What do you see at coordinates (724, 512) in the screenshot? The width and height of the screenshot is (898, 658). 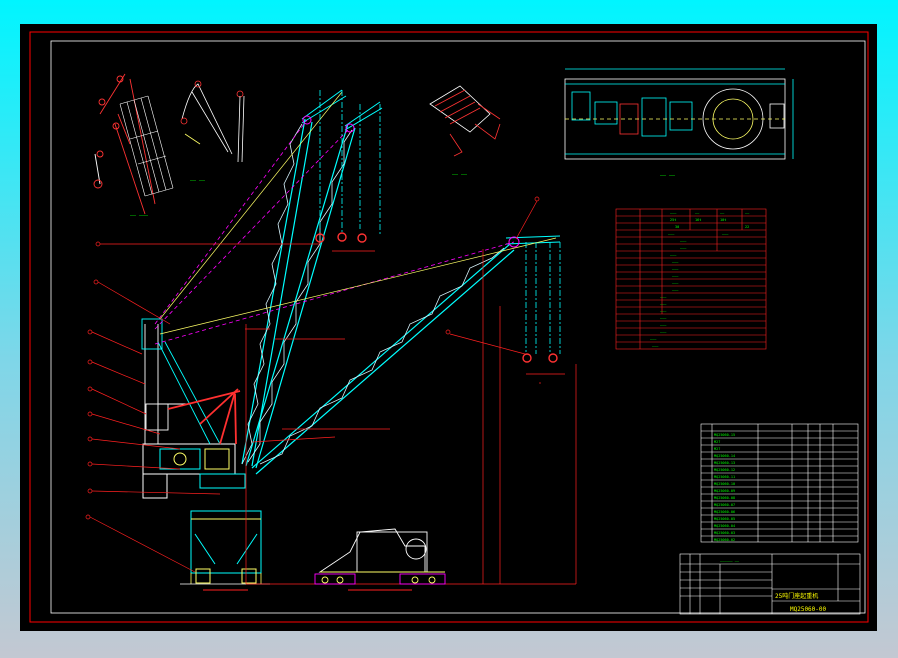 I see `svg-text: MQ25060-06` at bounding box center [724, 512].